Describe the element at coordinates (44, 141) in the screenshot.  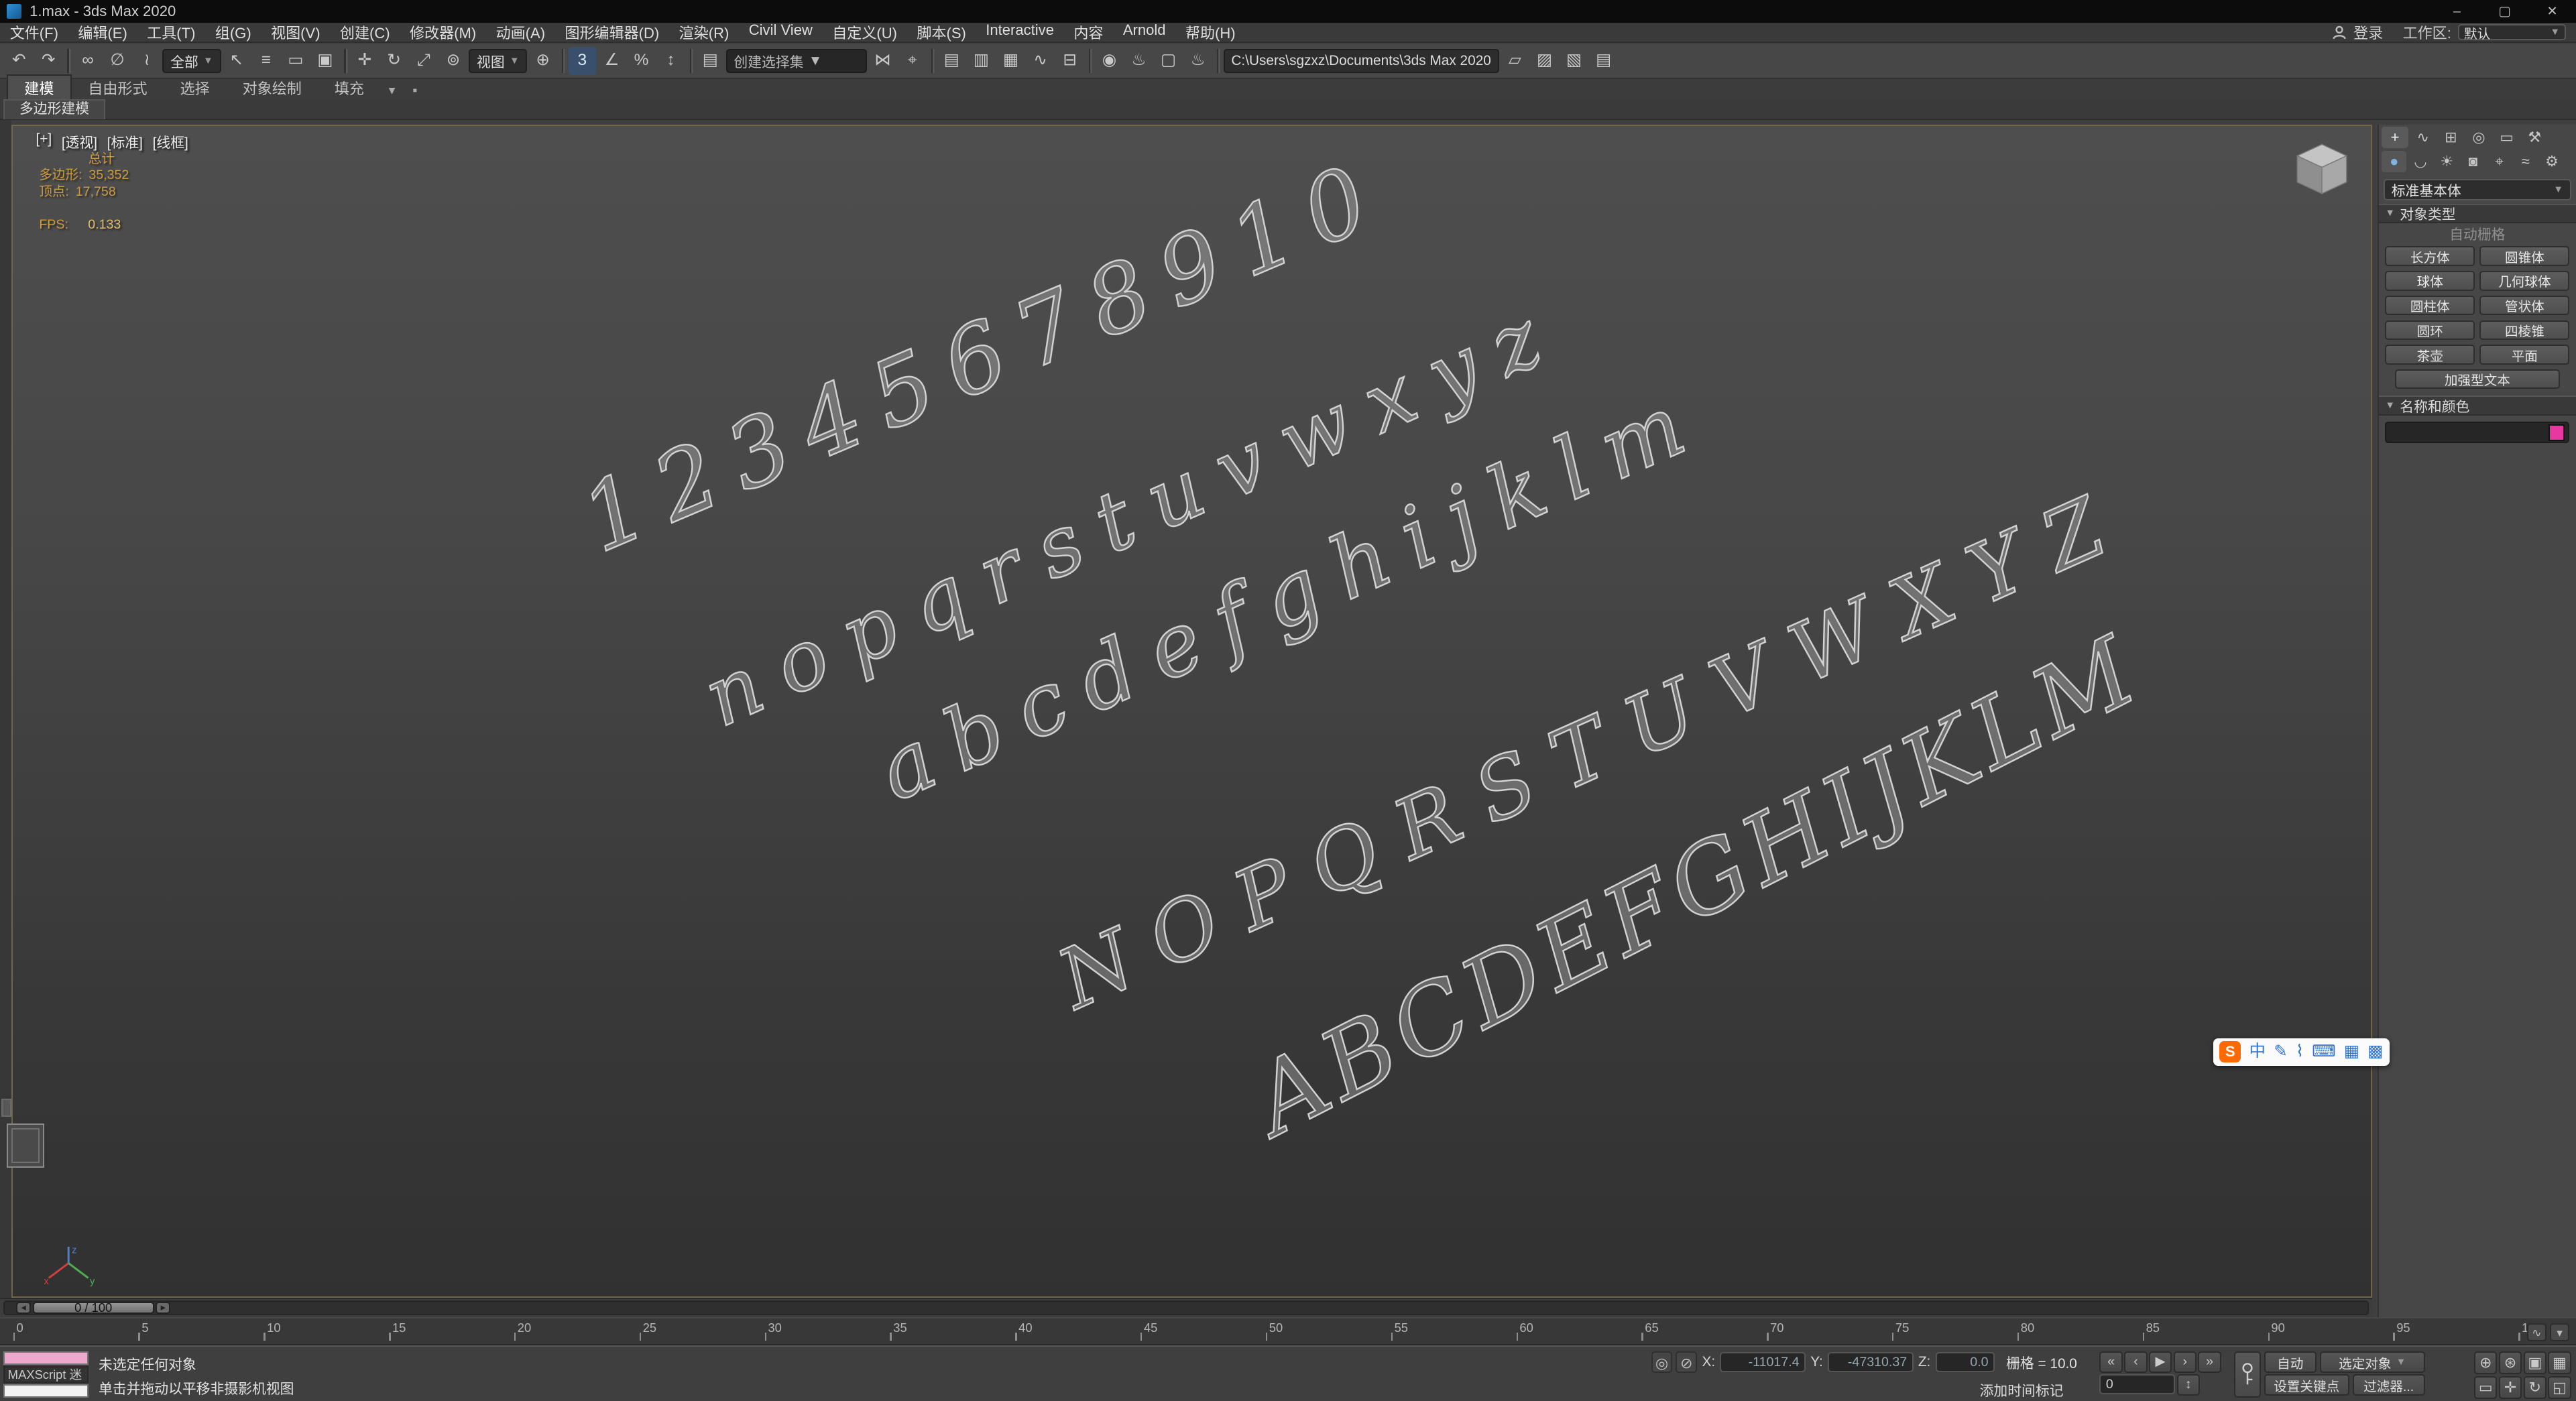
I see `viewport-menu-general: [+]` at that location.